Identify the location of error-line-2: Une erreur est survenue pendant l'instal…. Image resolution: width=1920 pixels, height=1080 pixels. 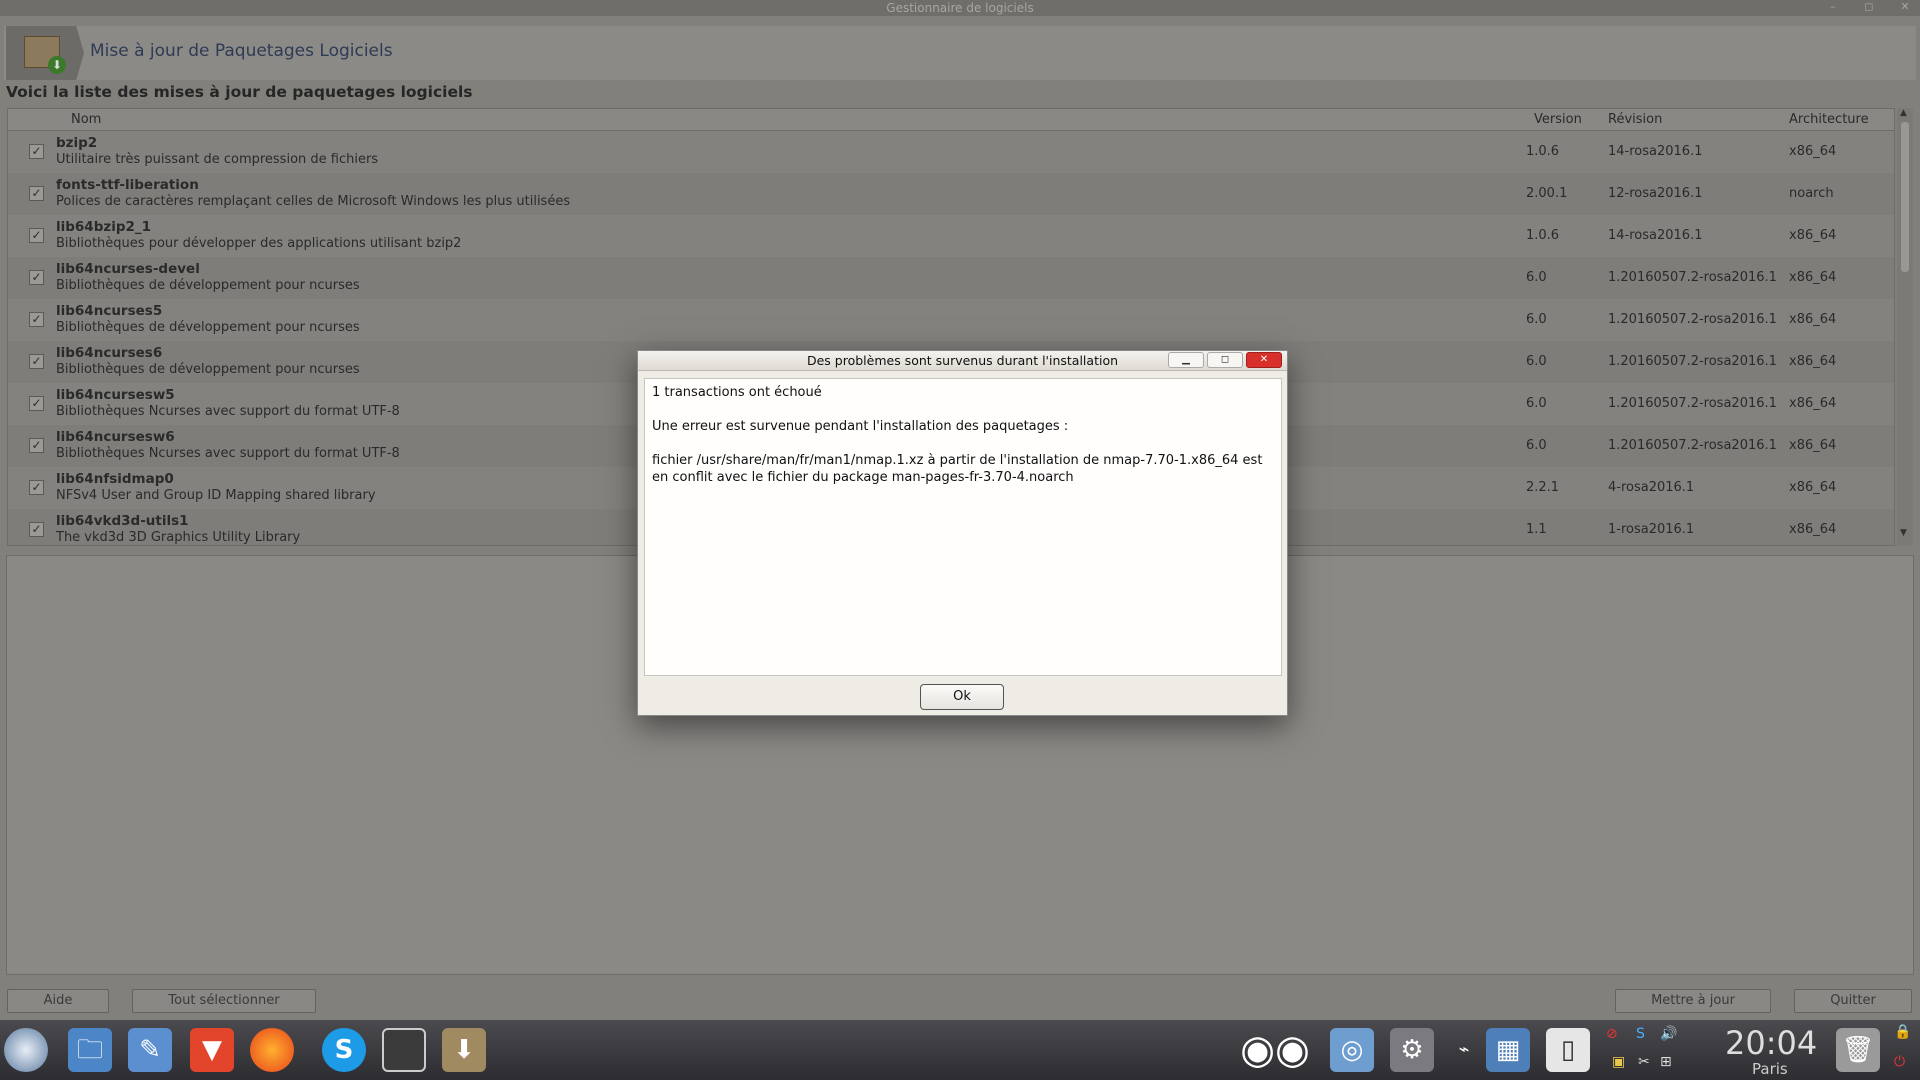
(860, 426).